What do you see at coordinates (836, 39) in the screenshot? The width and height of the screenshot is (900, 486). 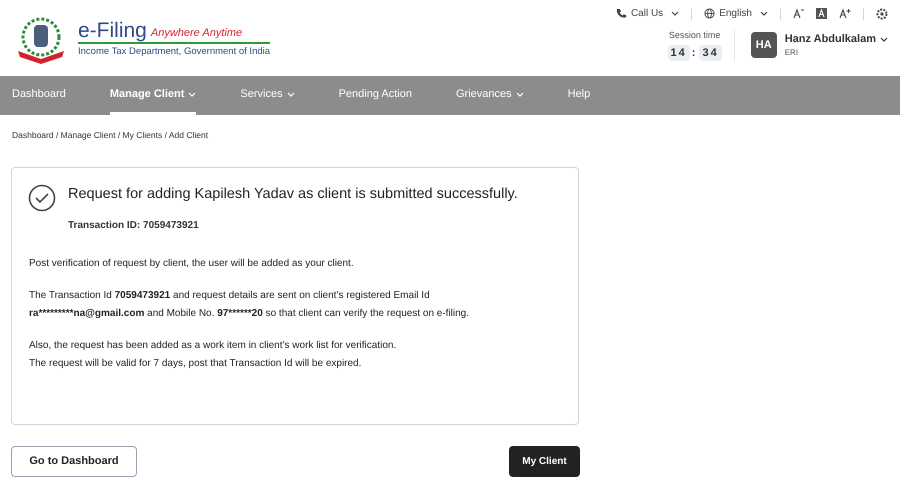 I see `user-menu: Hanz Abdulkalam` at bounding box center [836, 39].